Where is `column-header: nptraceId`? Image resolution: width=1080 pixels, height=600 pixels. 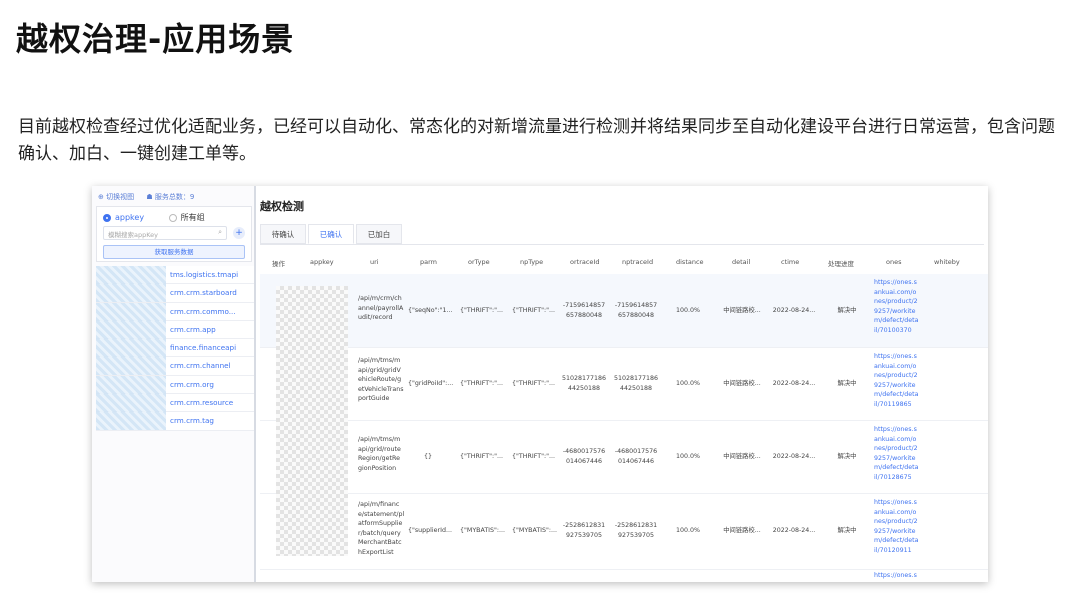 column-header: nptraceId is located at coordinates (638, 262).